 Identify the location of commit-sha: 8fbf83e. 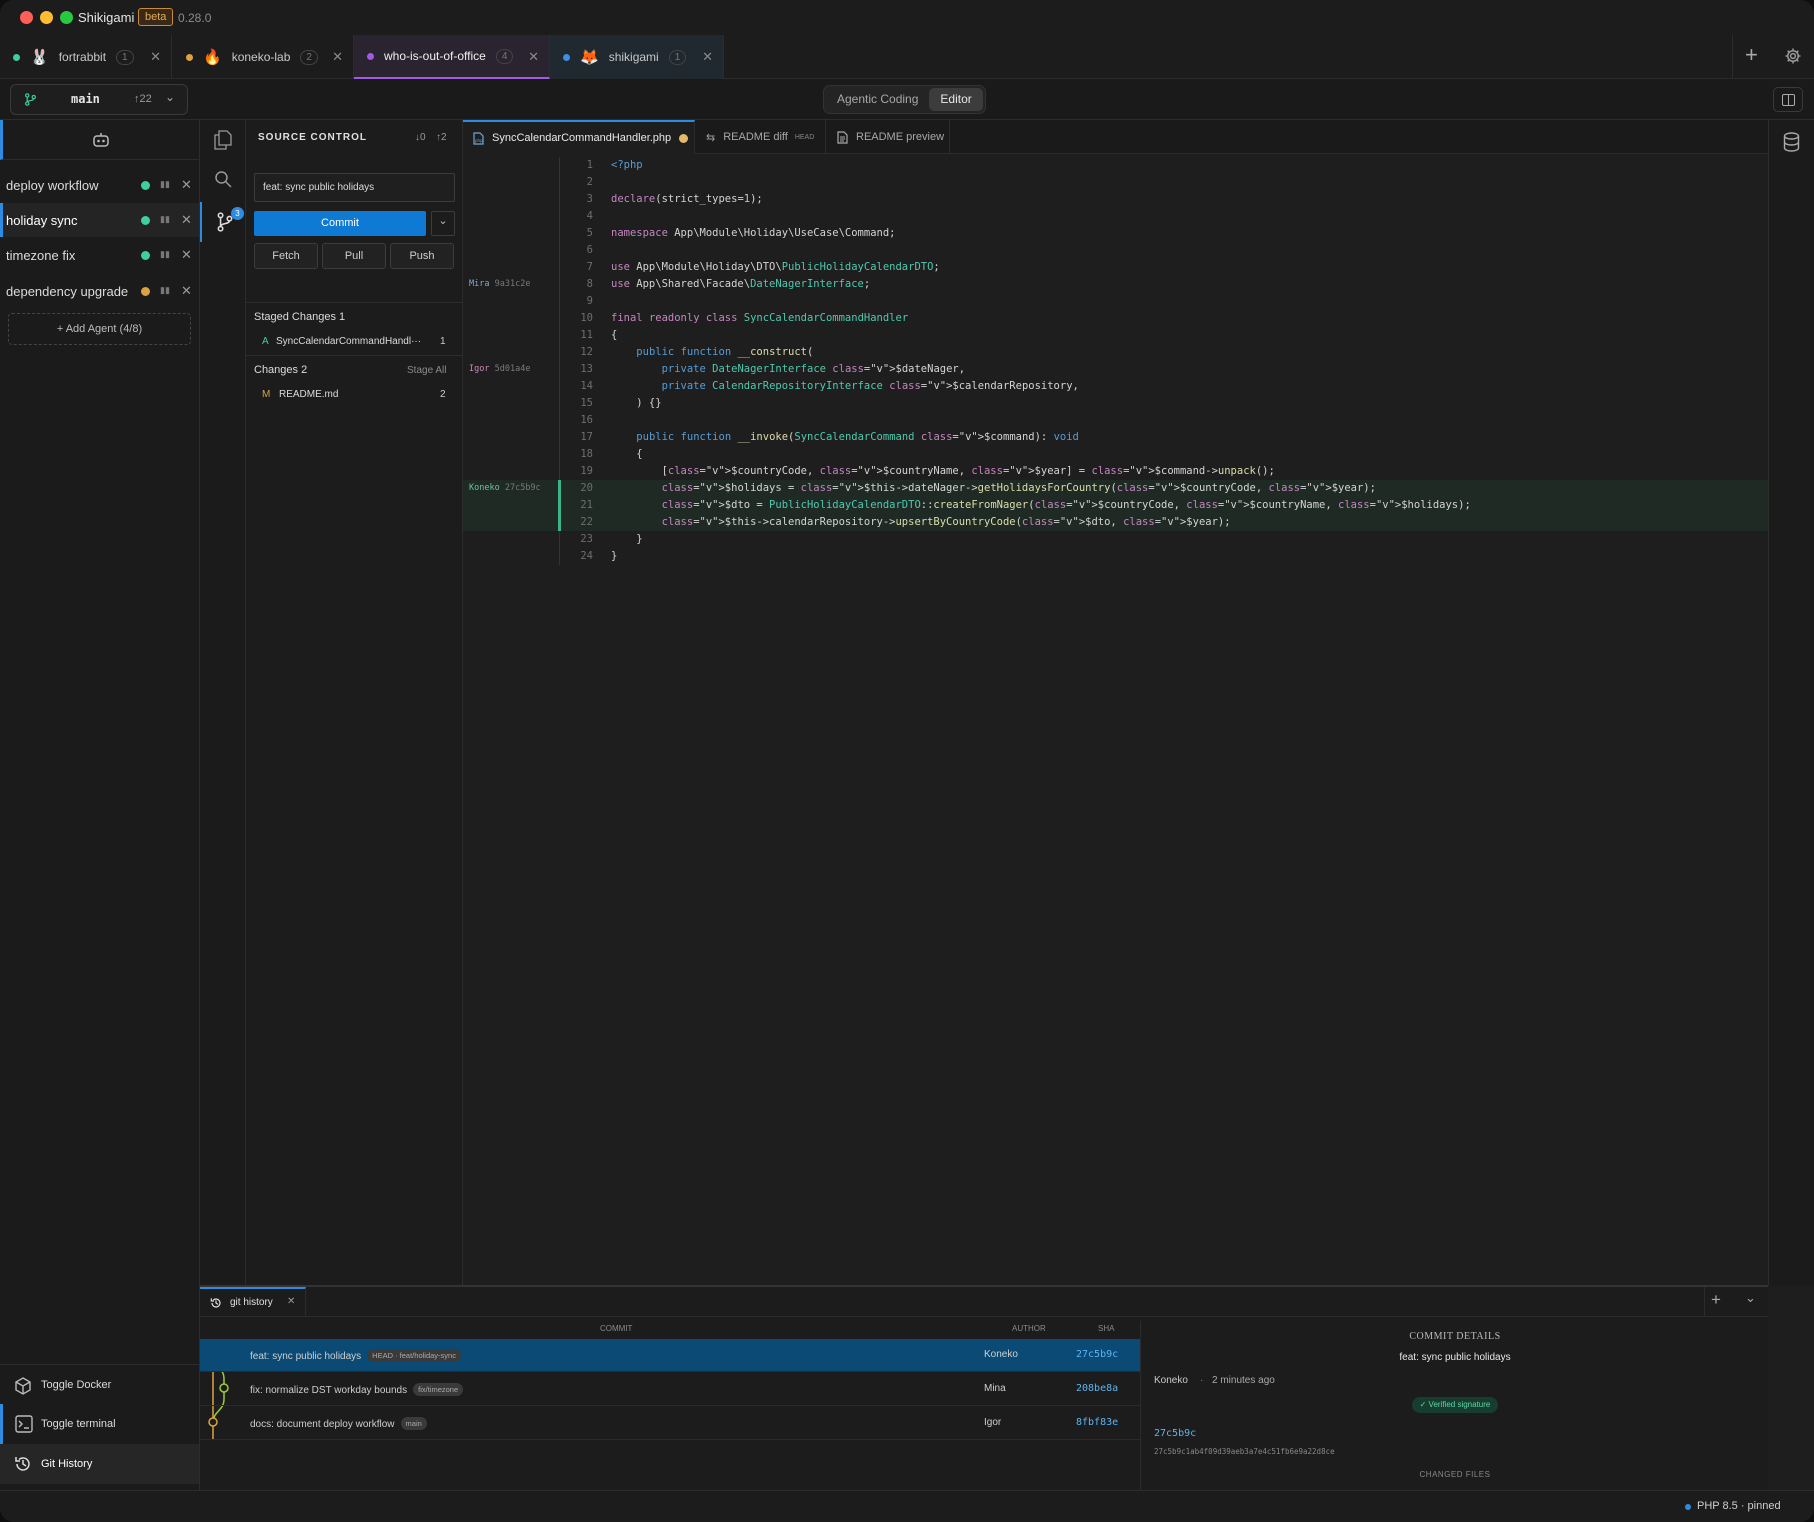
(1097, 1422).